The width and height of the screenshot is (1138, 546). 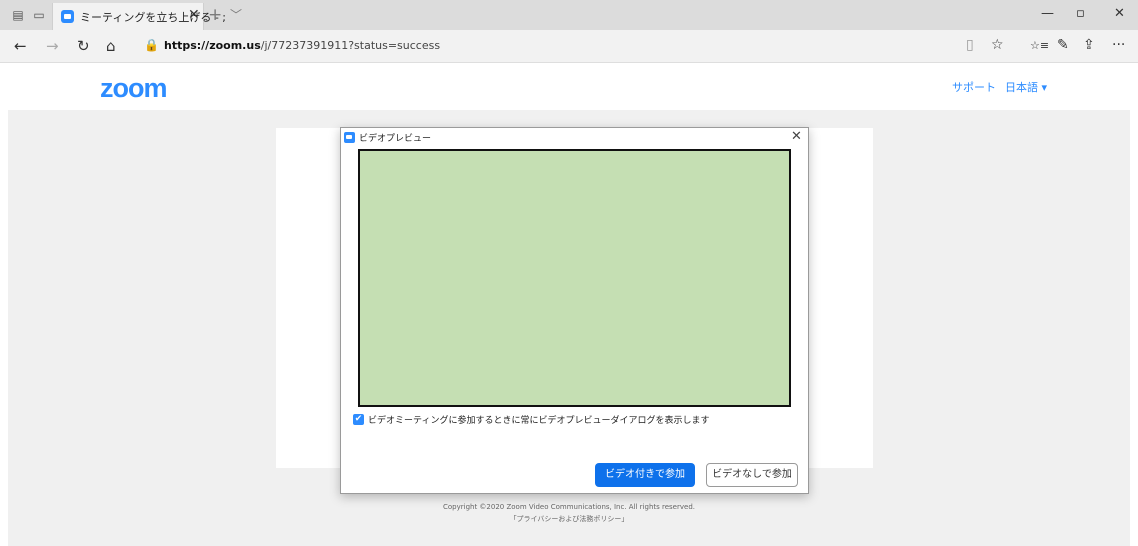 I want to click on restore-icon: ▫, so click(x=1080, y=13).